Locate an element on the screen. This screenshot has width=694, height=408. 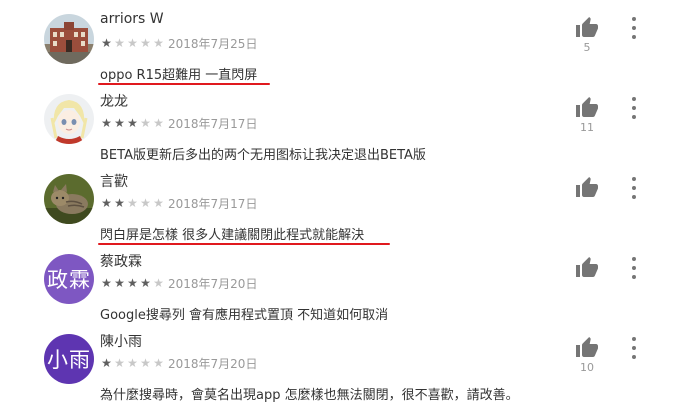
review-date: 2018年7月25日 is located at coordinates (213, 43).